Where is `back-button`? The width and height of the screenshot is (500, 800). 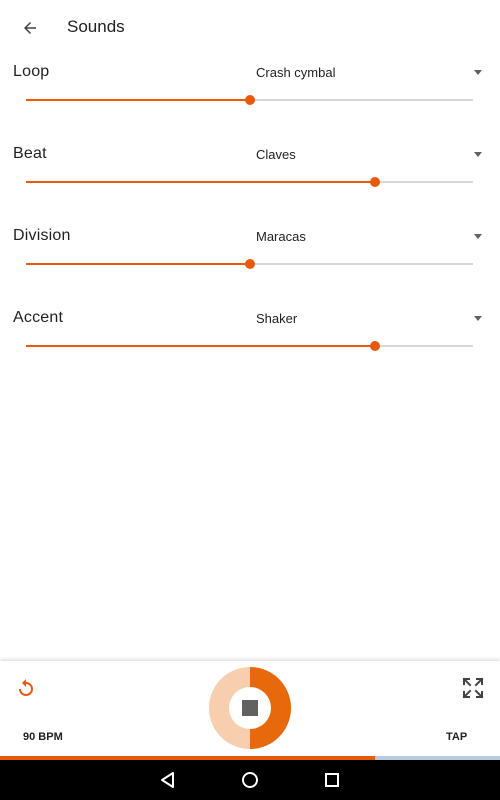
back-button is located at coordinates (30, 28).